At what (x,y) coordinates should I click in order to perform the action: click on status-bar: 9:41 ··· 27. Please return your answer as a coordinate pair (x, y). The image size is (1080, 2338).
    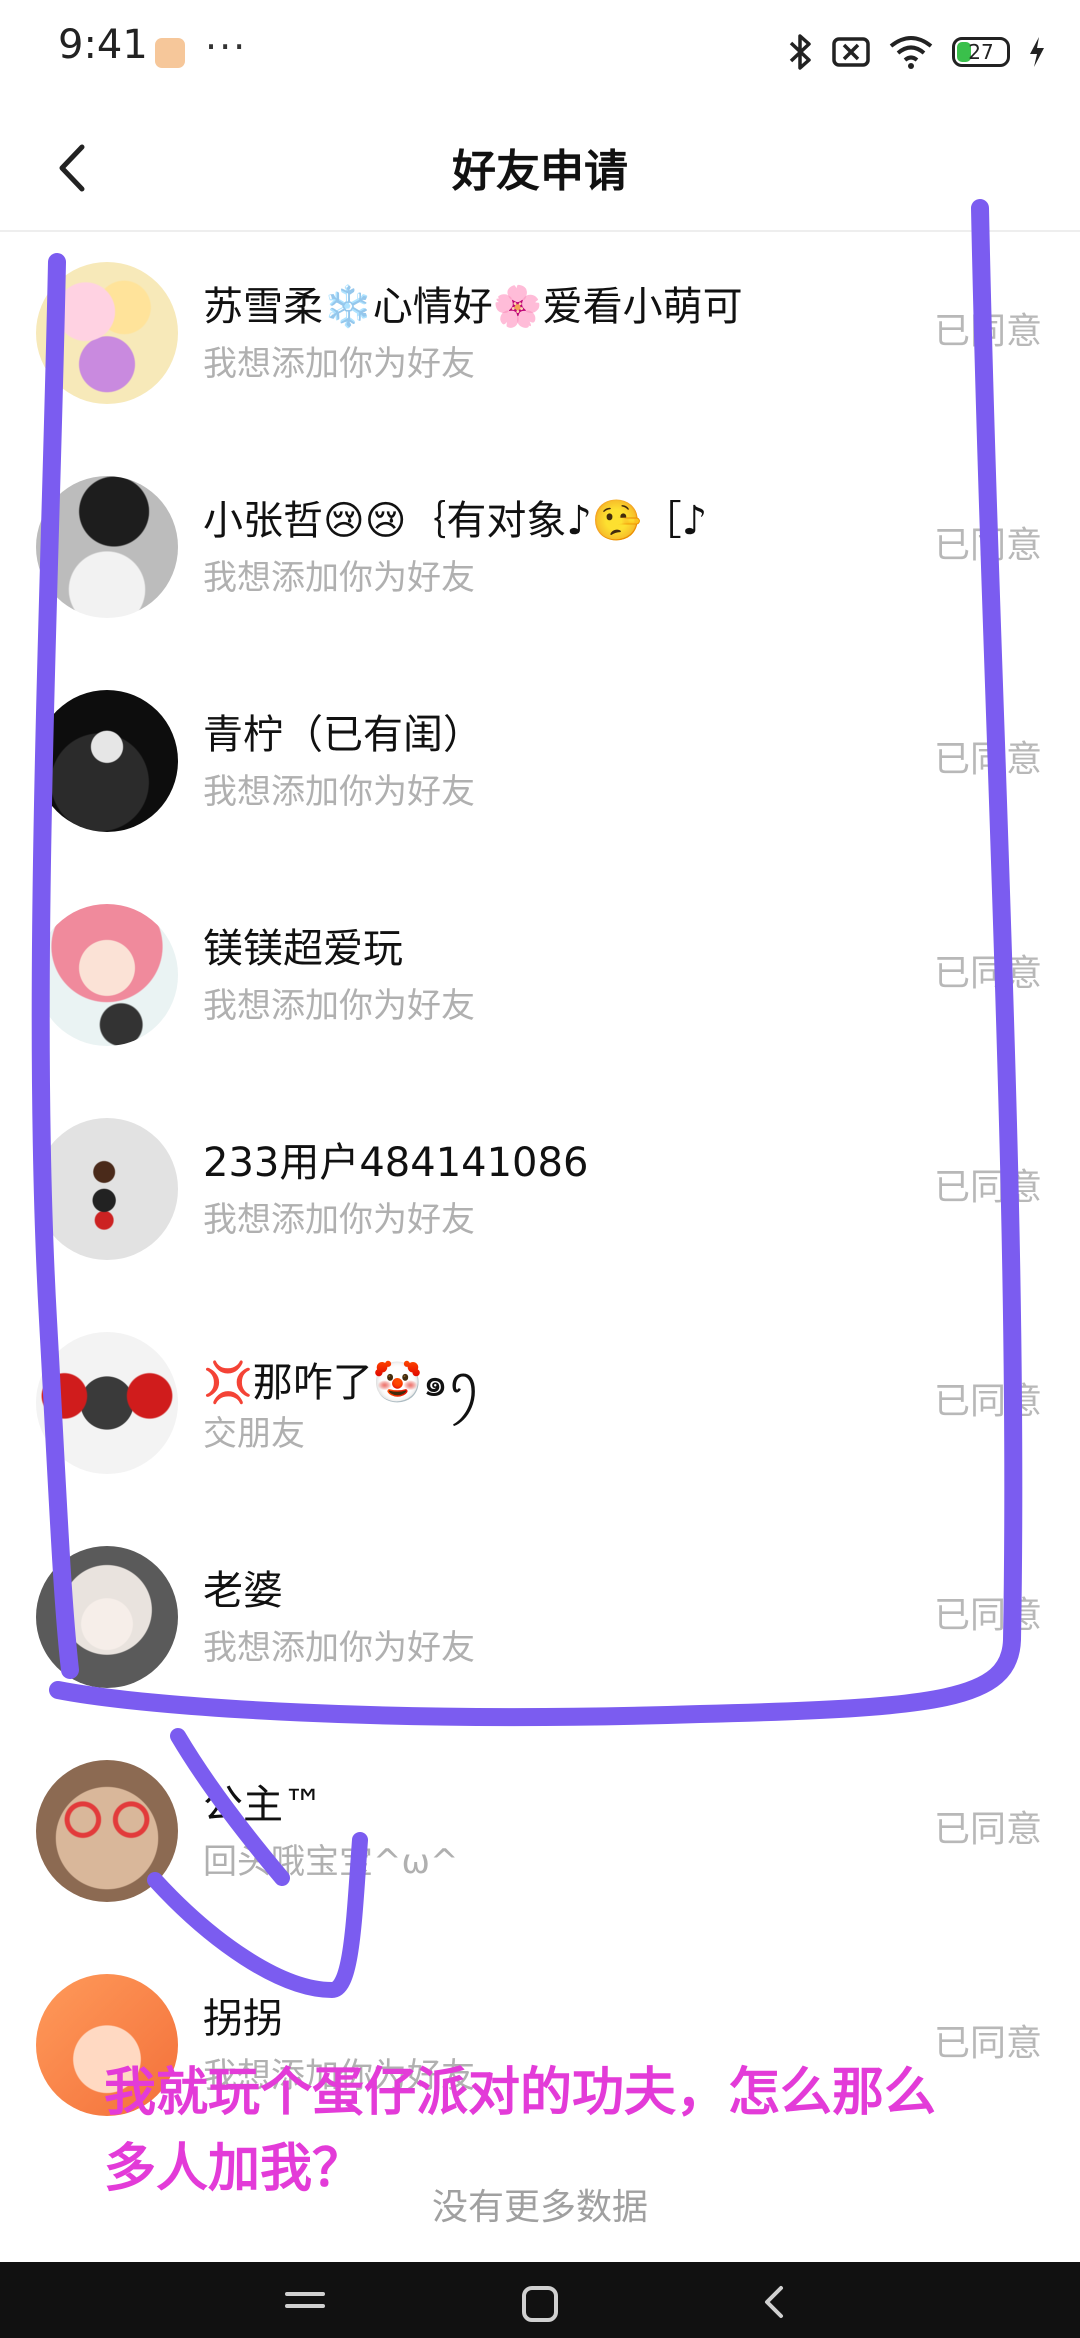
    Looking at the image, I should click on (540, 52).